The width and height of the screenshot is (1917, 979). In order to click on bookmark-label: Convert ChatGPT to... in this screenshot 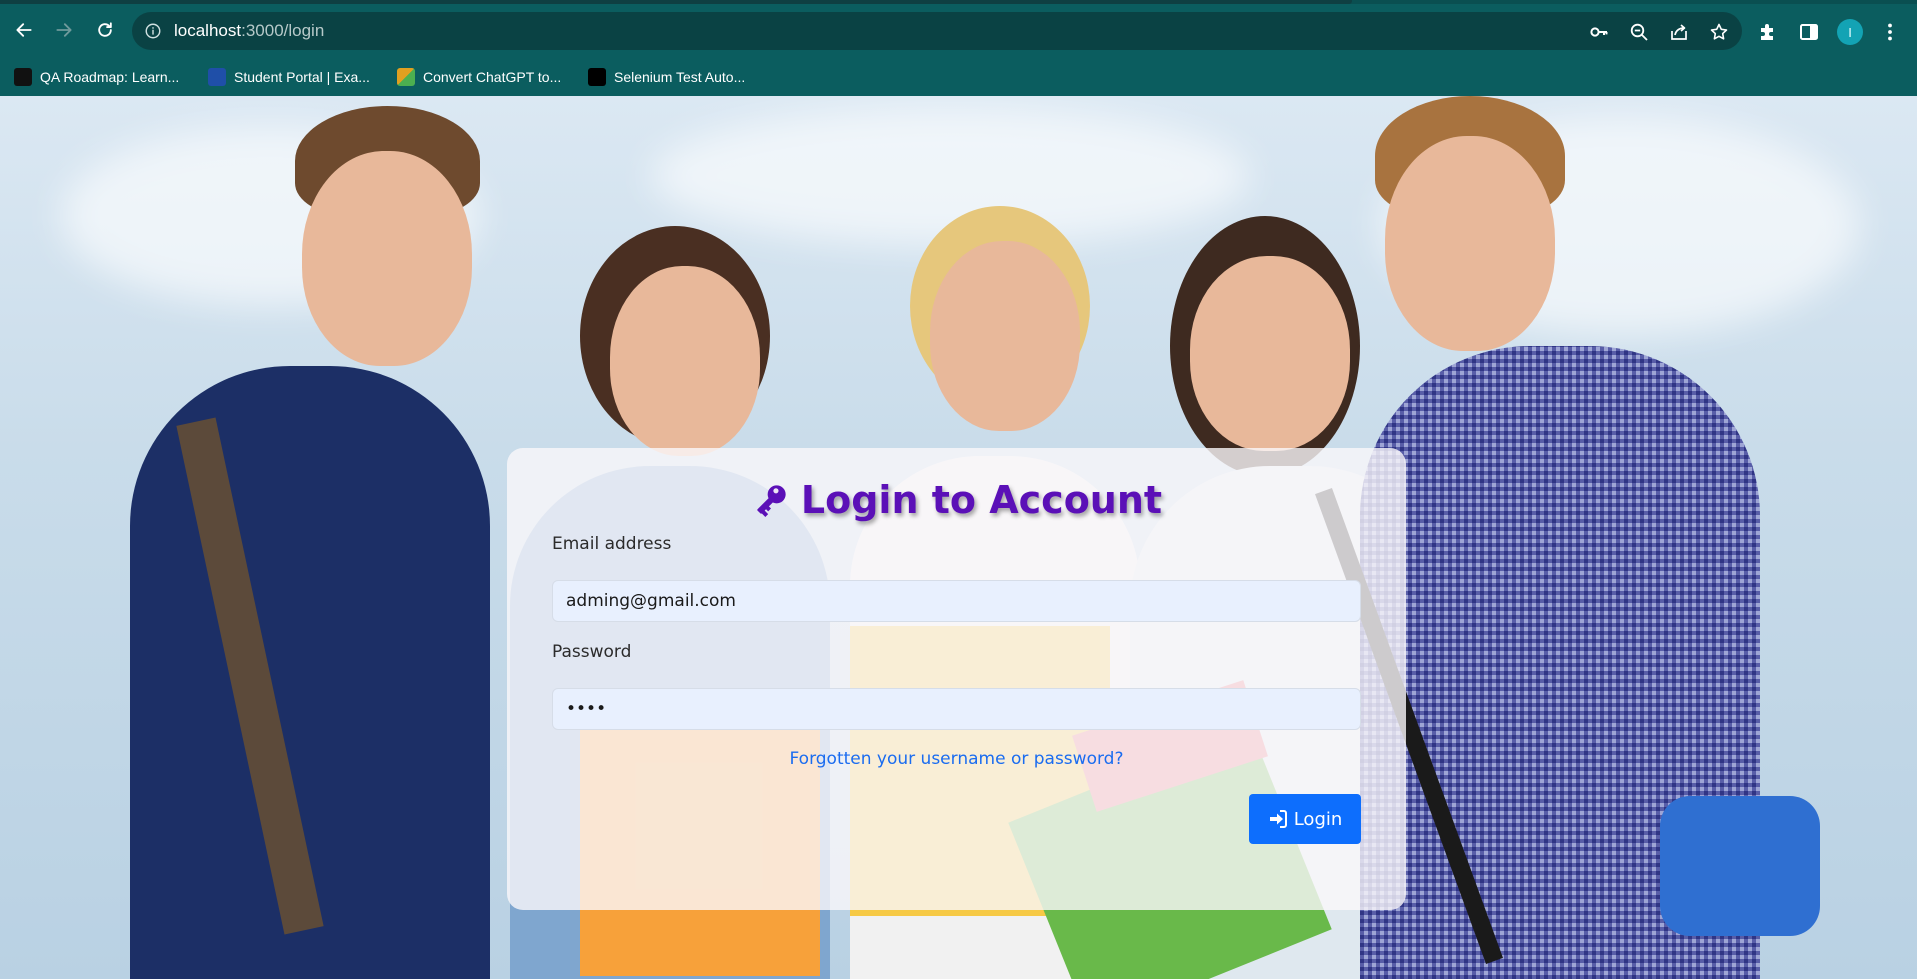, I will do `click(492, 77)`.